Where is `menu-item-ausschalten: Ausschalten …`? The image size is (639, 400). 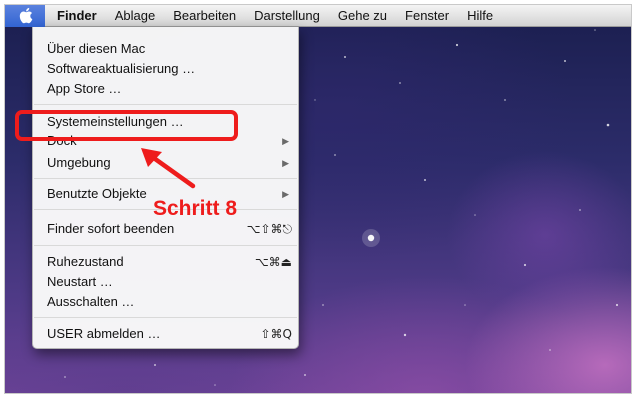 menu-item-ausschalten: Ausschalten … is located at coordinates (165, 302).